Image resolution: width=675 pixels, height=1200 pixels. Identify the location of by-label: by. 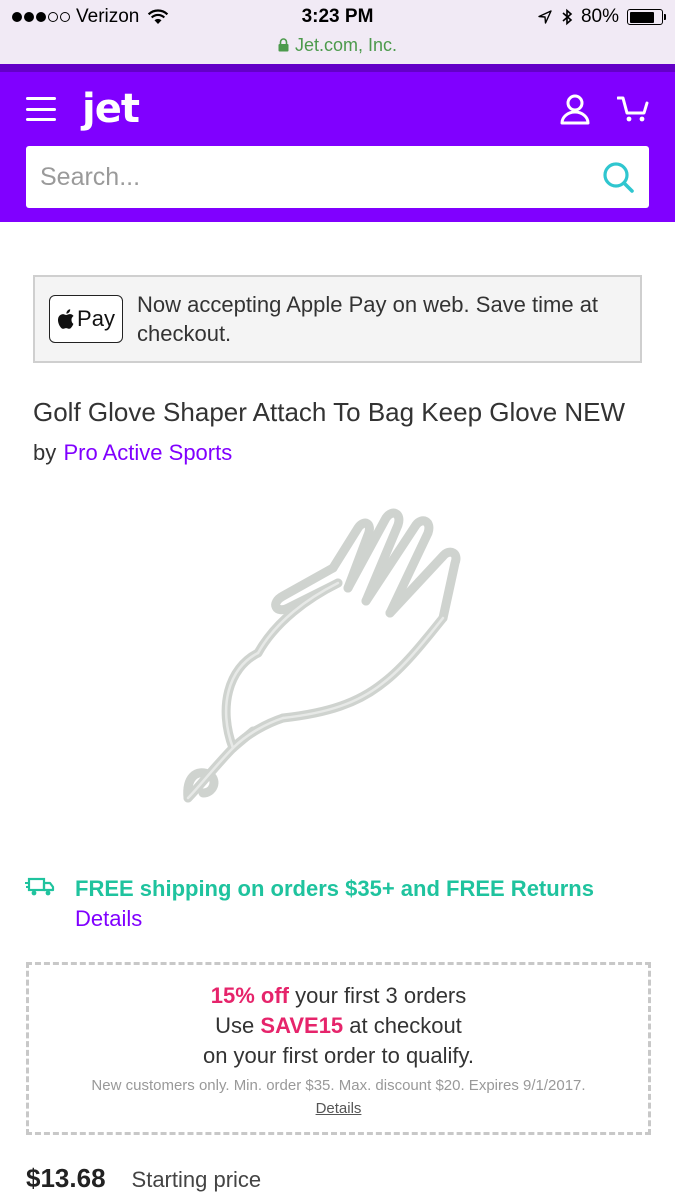
(45, 452).